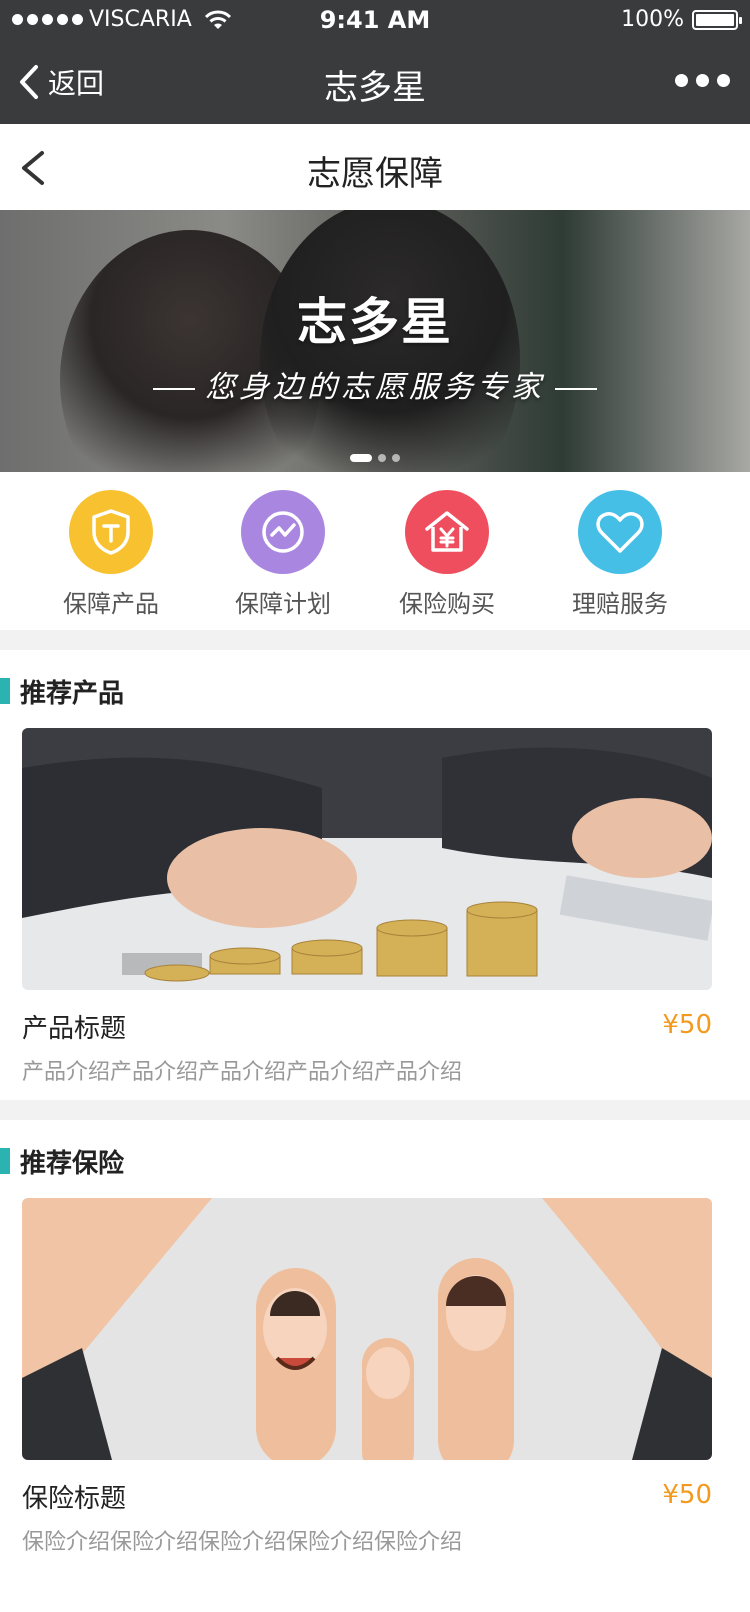 Image resolution: width=750 pixels, height=1612 pixels. Describe the element at coordinates (72, 1163) in the screenshot. I see `section-title: 推荐保险` at that location.